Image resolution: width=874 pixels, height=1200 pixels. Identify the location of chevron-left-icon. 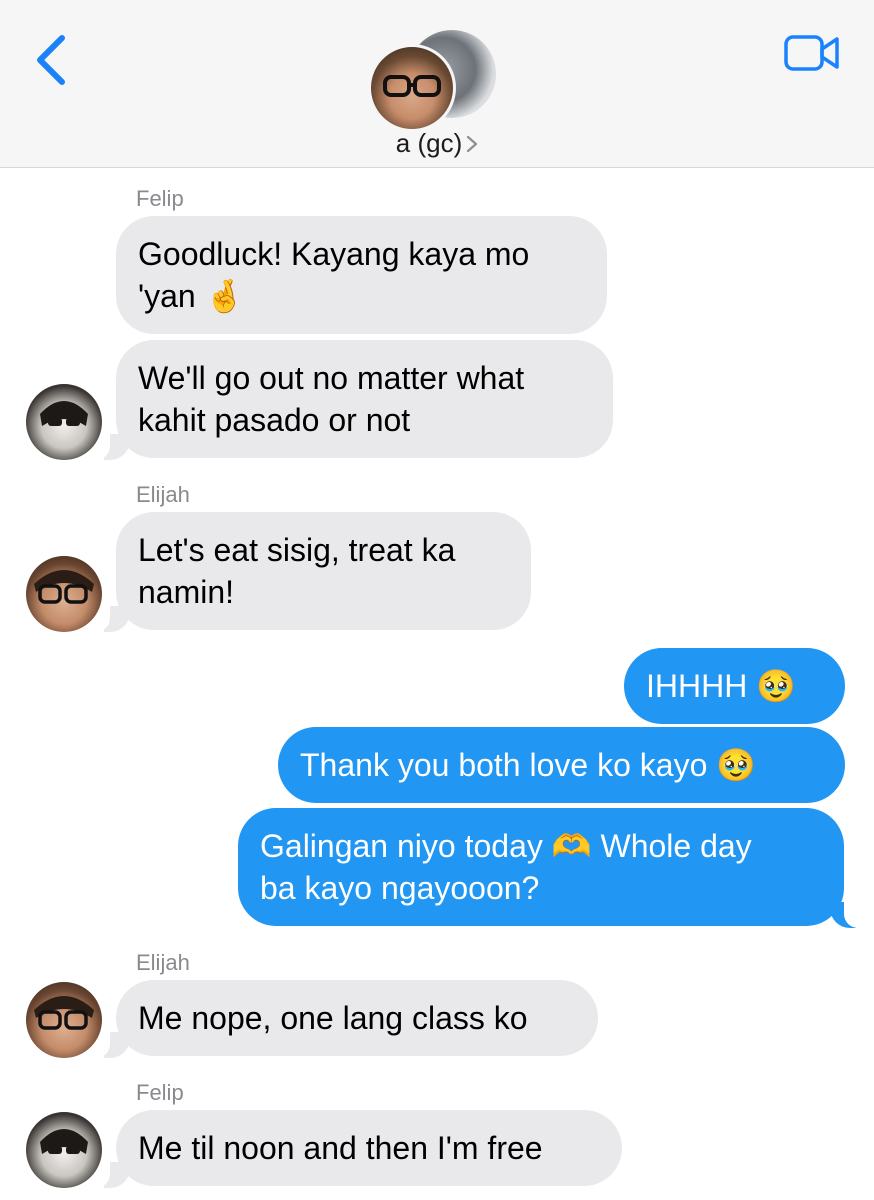
(51, 60).